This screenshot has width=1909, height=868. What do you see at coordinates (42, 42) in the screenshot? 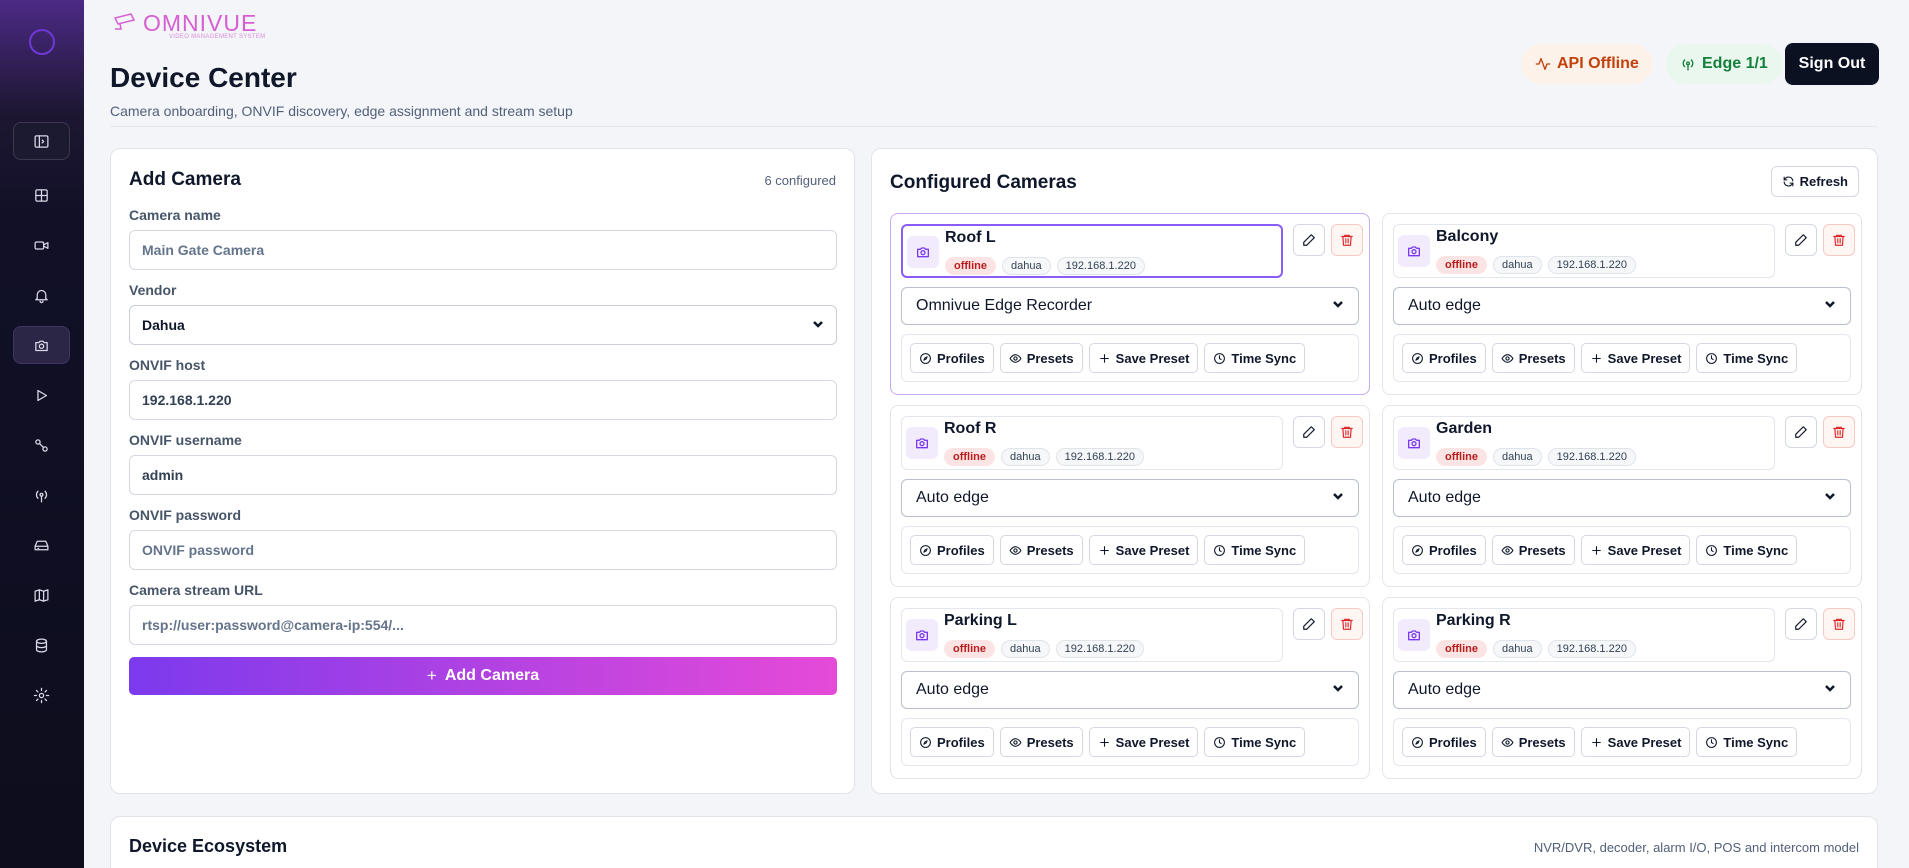
I see `sidebar-logo` at bounding box center [42, 42].